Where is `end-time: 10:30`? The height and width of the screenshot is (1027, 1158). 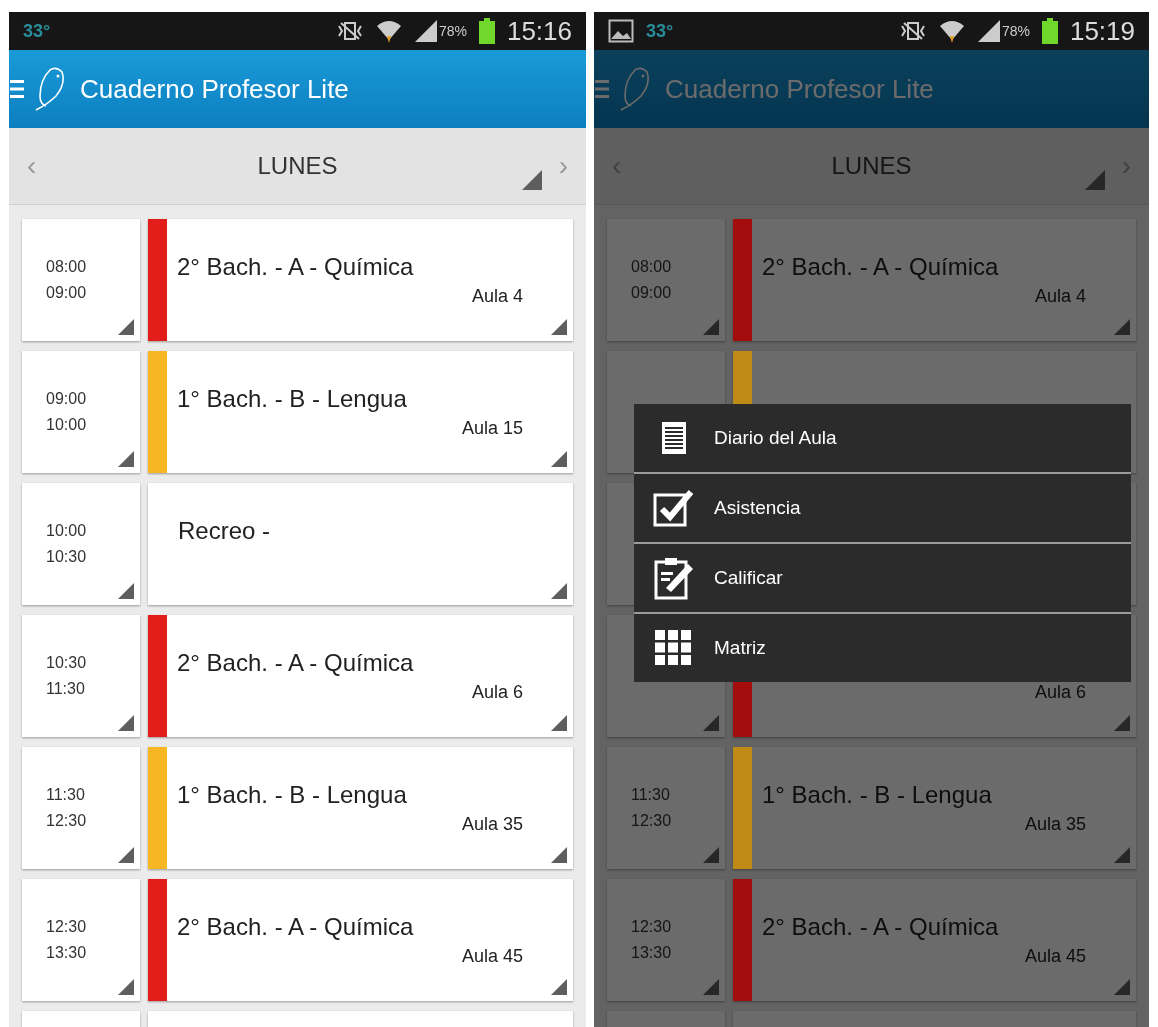
end-time: 10:30 is located at coordinates (67, 557).